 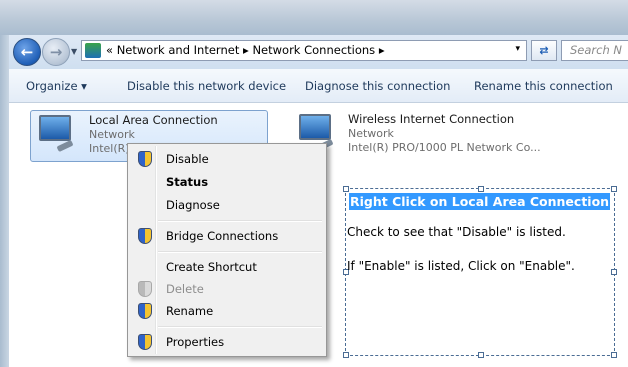 I want to click on menu-item-create-shortcut: Create Shortcut, so click(x=227, y=267).